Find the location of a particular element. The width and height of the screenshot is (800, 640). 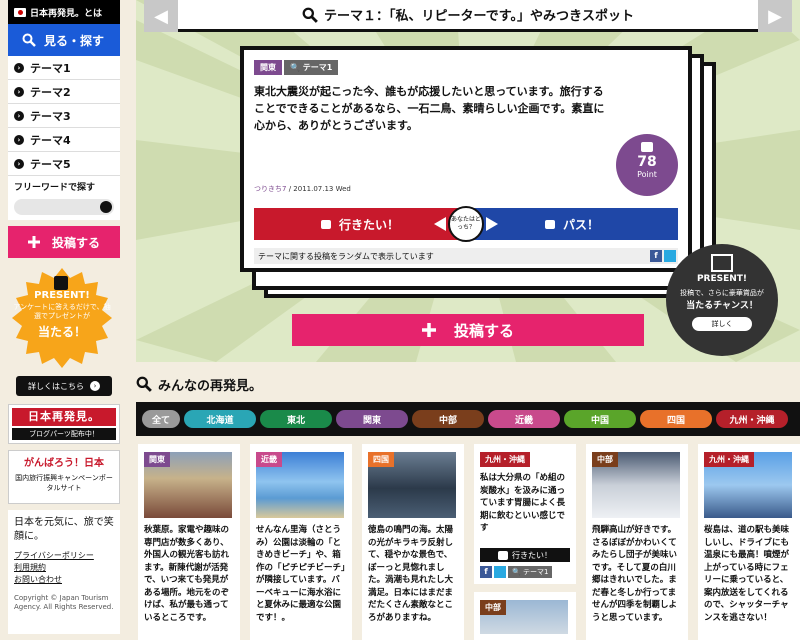

post-date: / 2011.07.13 Wed is located at coordinates (319, 189).